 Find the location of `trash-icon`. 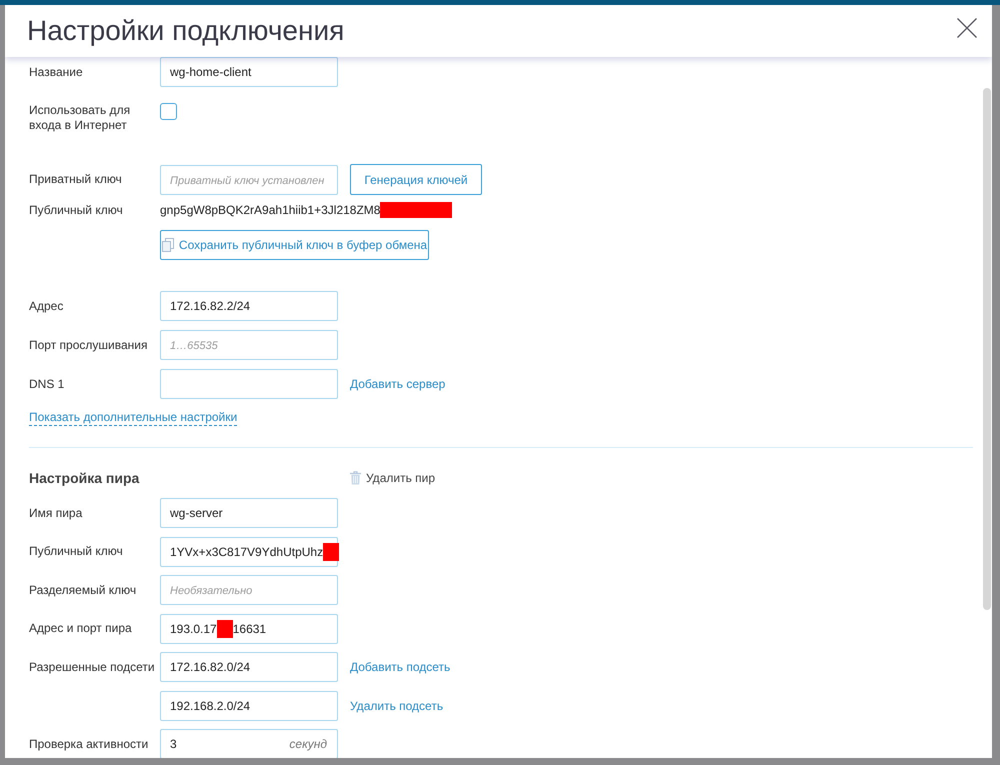

trash-icon is located at coordinates (355, 478).